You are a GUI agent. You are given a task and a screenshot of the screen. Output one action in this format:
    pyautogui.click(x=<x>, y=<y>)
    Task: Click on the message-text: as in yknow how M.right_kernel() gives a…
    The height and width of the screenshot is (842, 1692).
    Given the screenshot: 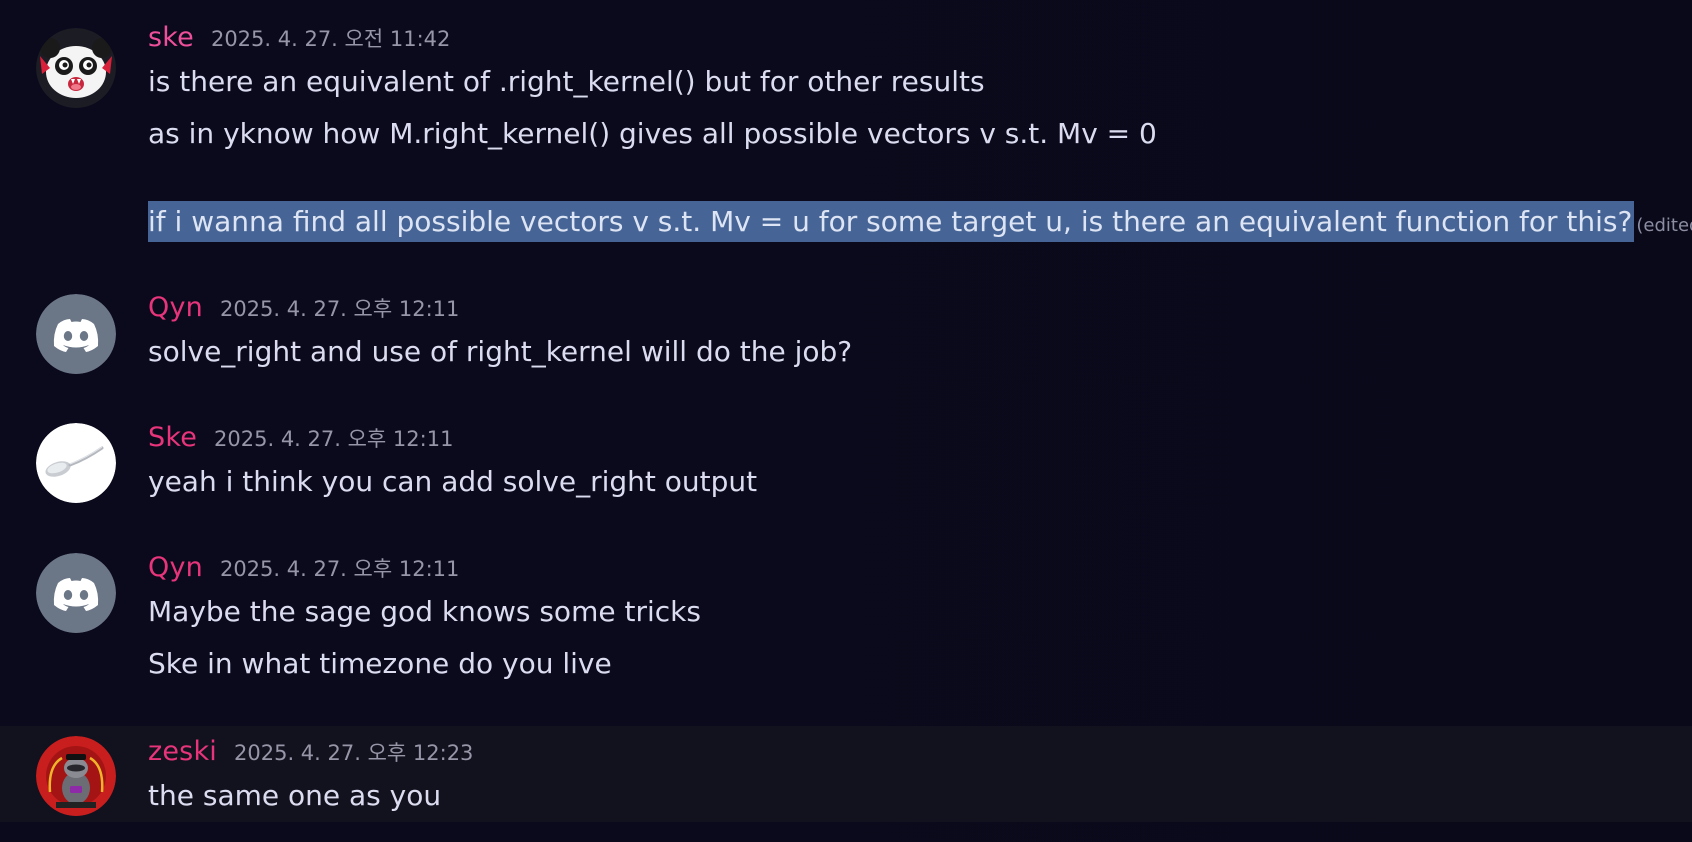 What is the action you would take?
    pyautogui.click(x=652, y=133)
    